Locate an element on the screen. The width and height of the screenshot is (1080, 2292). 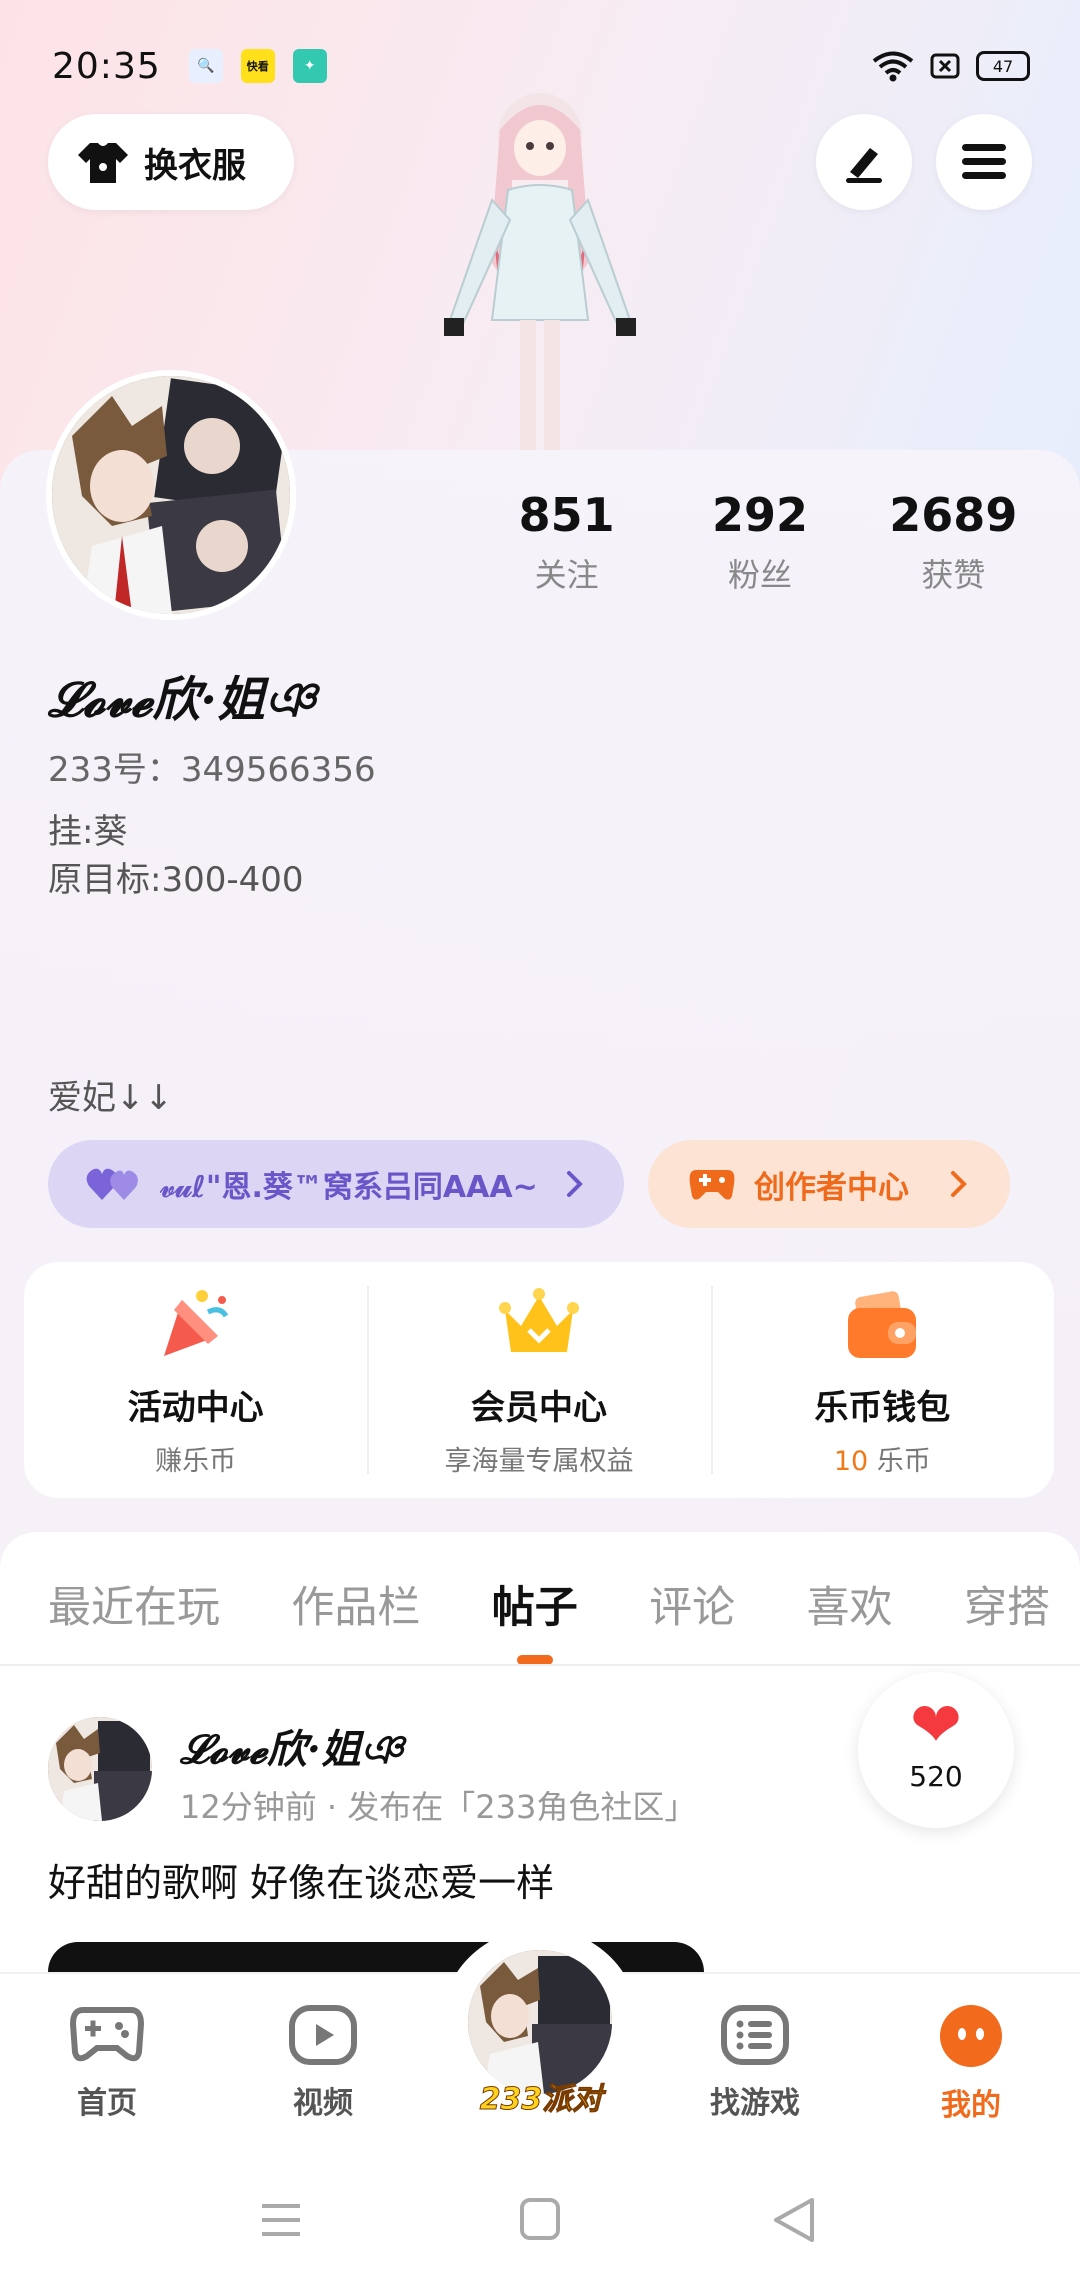
coin-wallet-sub: 10 乐币 is located at coordinates (882, 1458).